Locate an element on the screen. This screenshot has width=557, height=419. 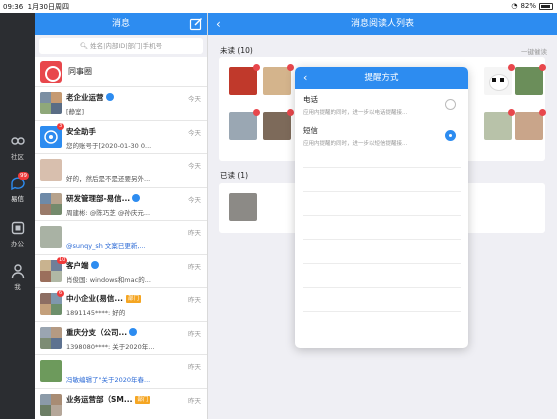
row-title: 中小企业(易信... 部门 is located at coordinates (103, 298).